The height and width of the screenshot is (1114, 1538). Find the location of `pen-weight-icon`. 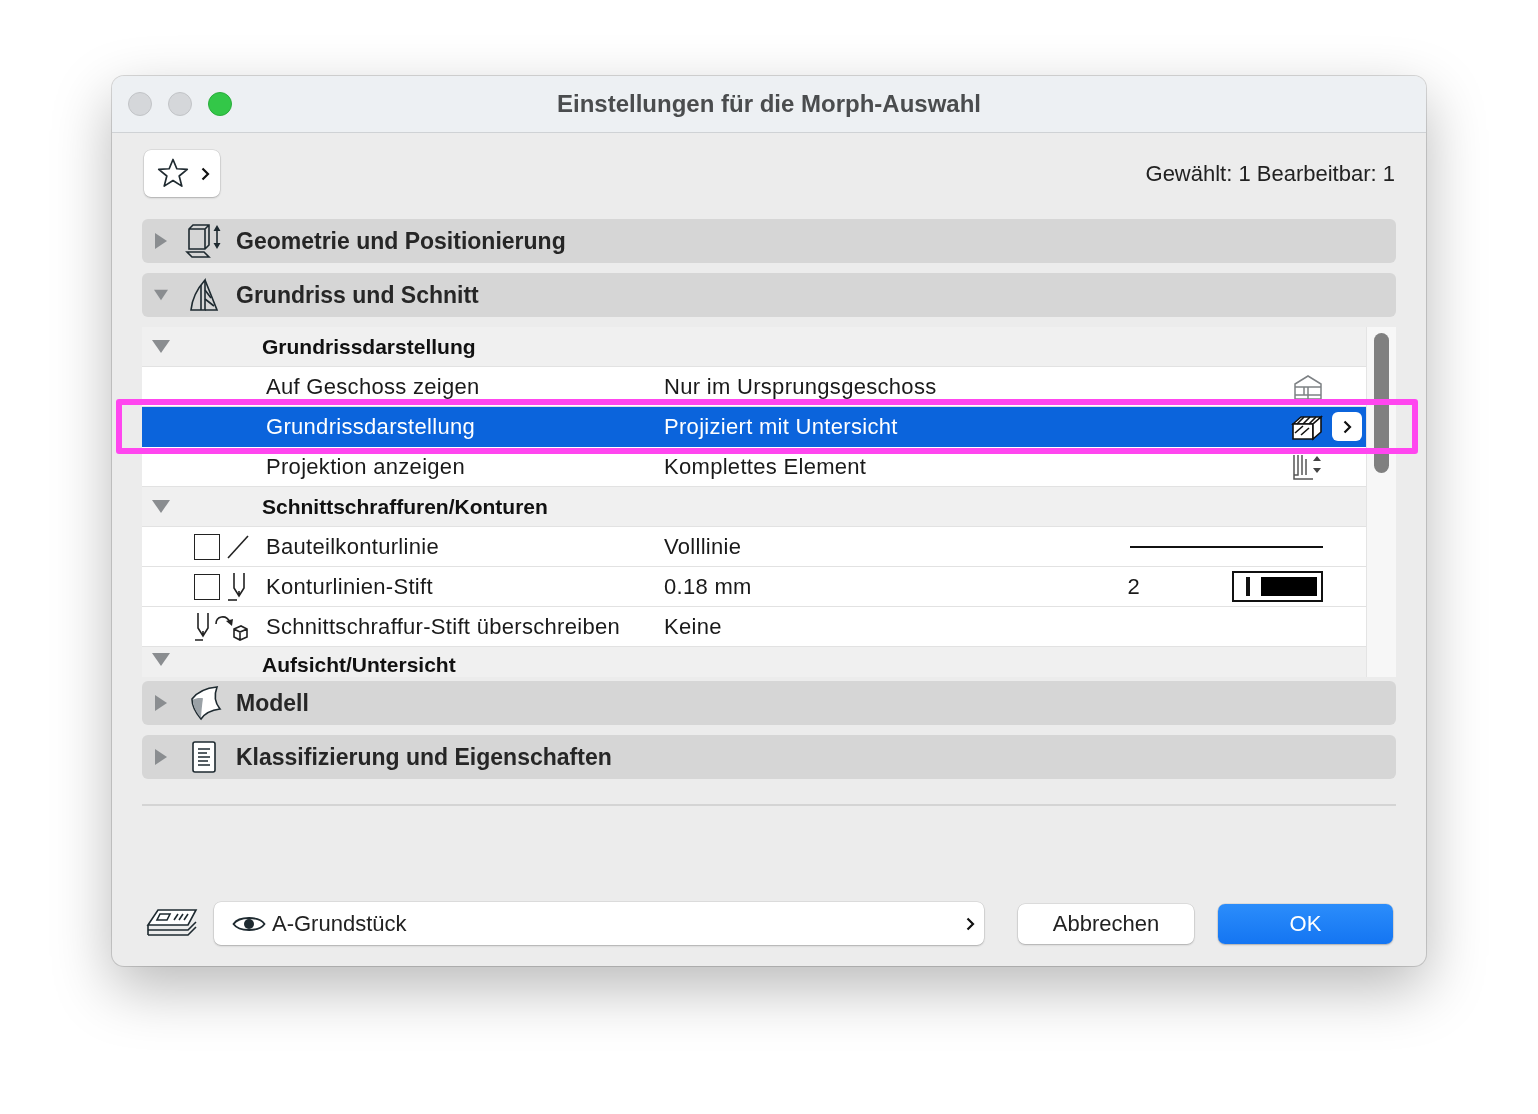

pen-weight-icon is located at coordinates (1277, 586).